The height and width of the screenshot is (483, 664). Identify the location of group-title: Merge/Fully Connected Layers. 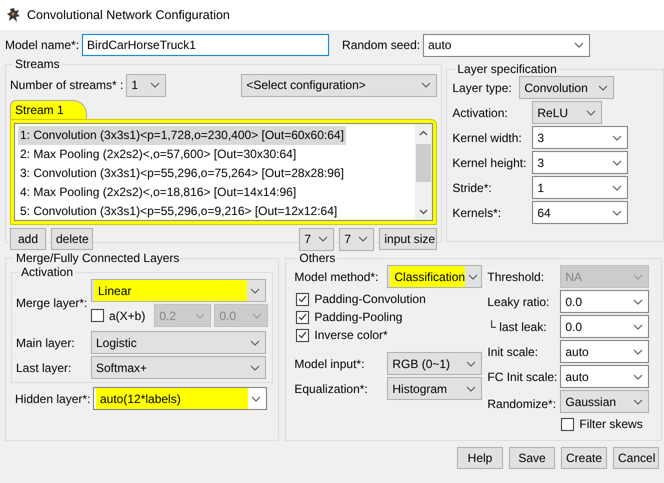
(97, 258).